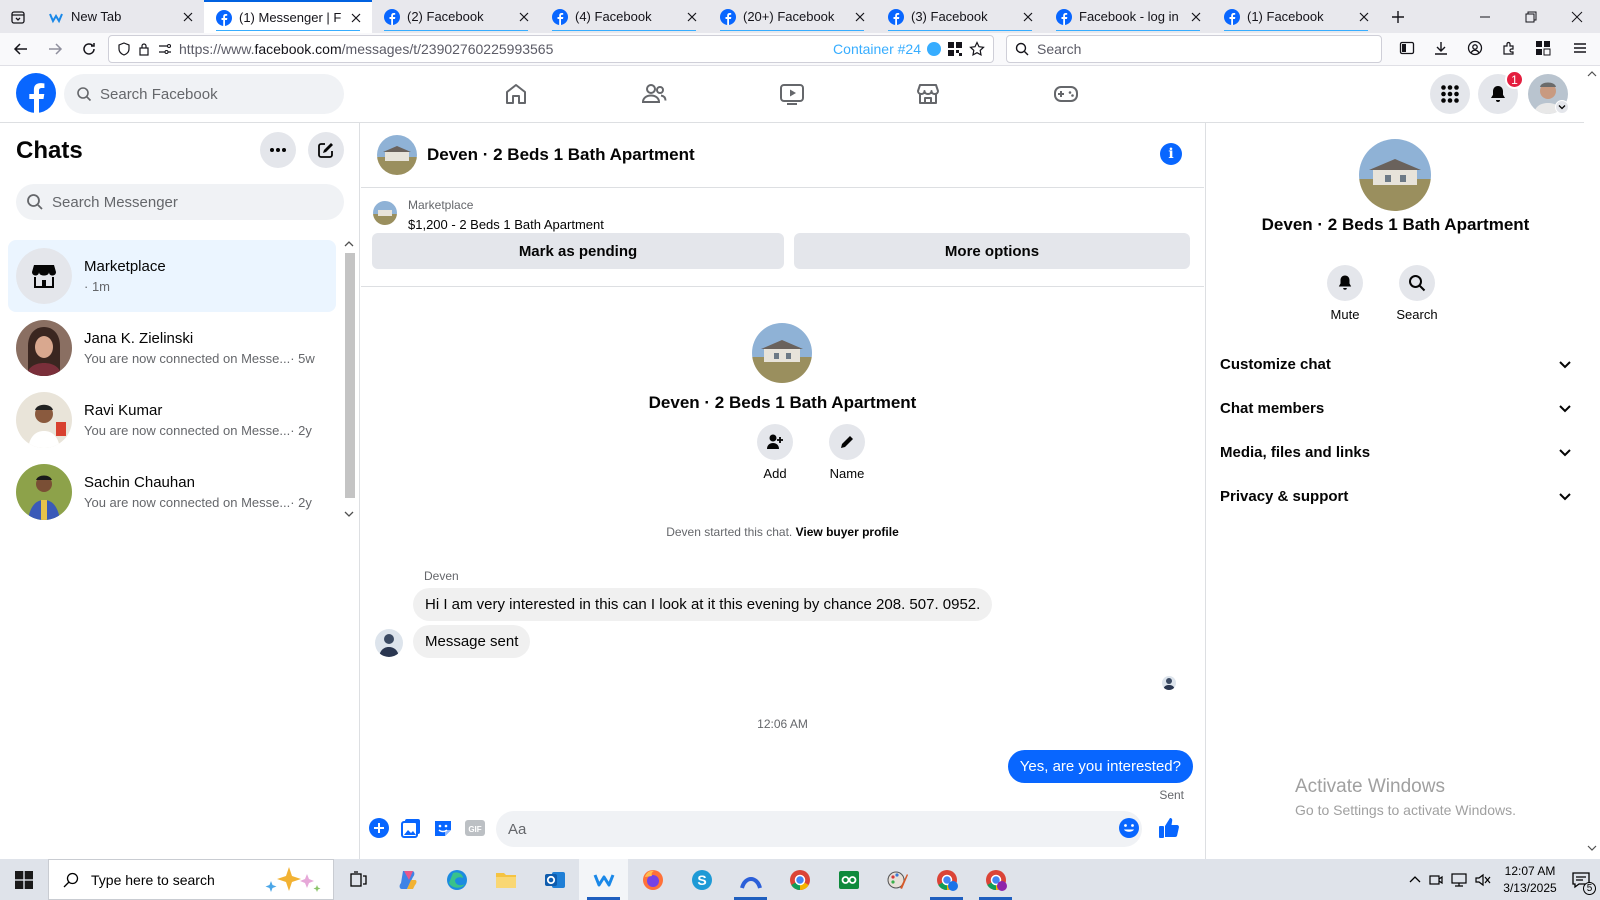  What do you see at coordinates (1543, 48) in the screenshot?
I see `containers-icon` at bounding box center [1543, 48].